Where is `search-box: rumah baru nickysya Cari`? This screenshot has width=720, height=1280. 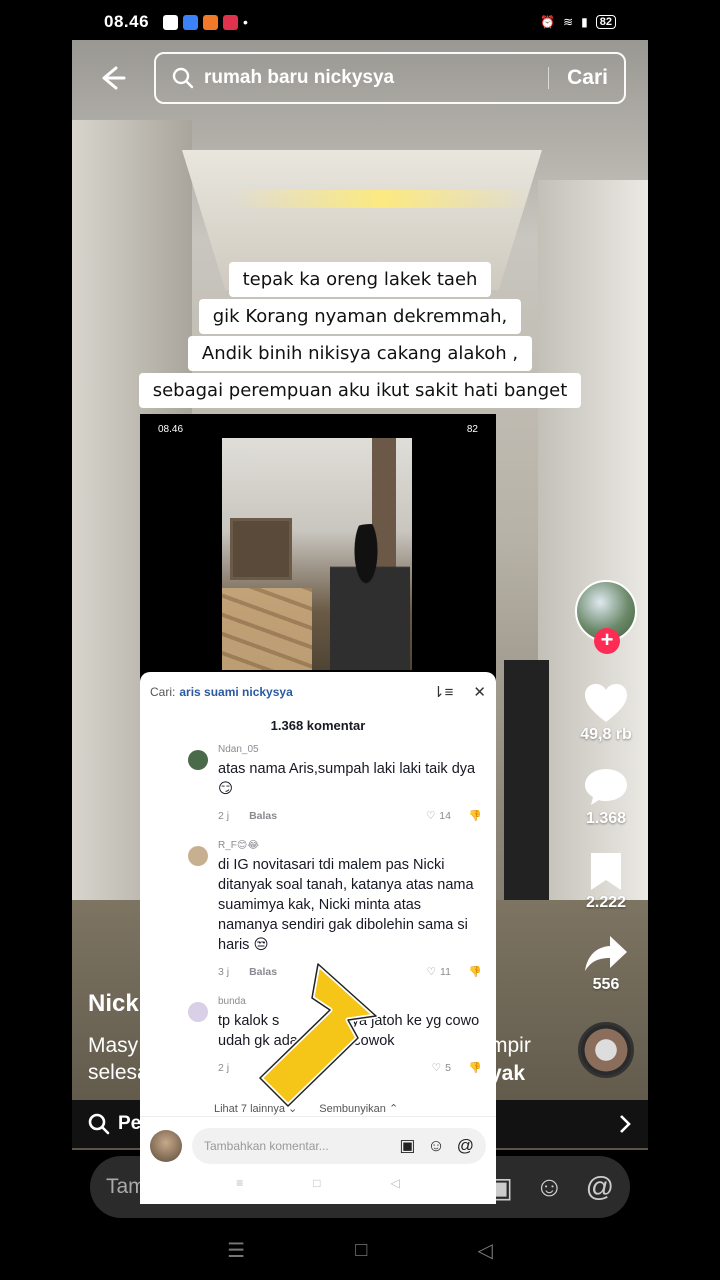 search-box: rumah baru nickysya Cari is located at coordinates (390, 78).